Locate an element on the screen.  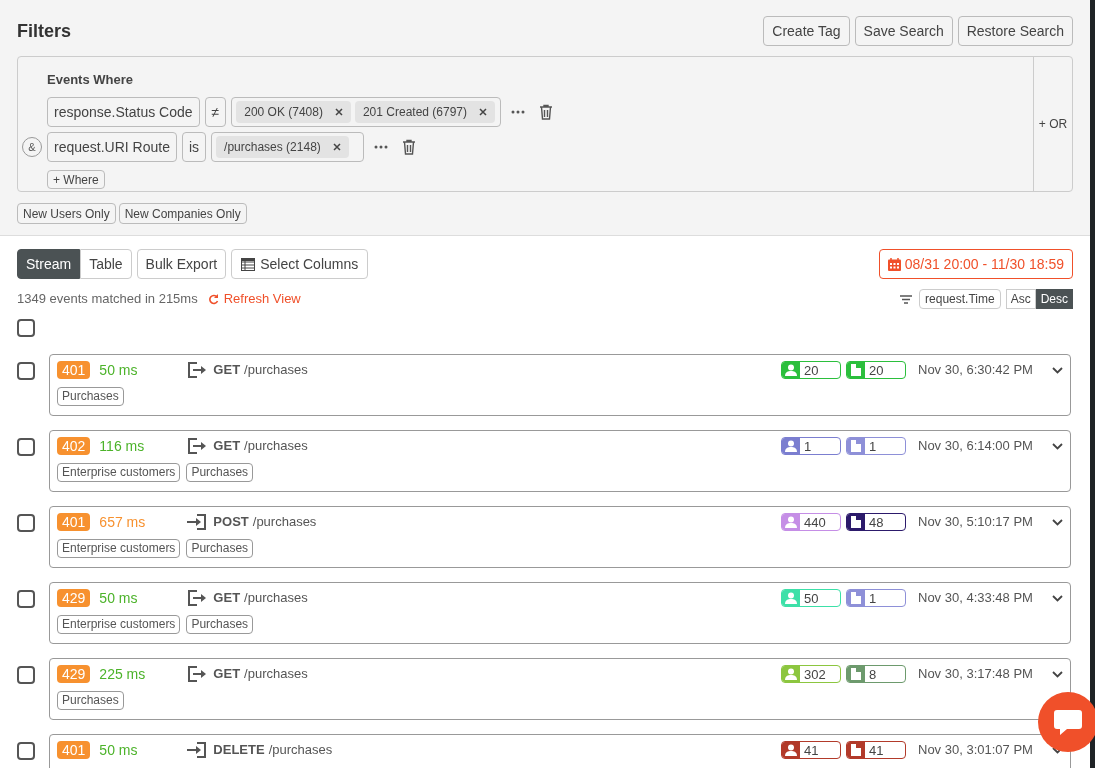
company-count-badge: 41 is located at coordinates (876, 750).